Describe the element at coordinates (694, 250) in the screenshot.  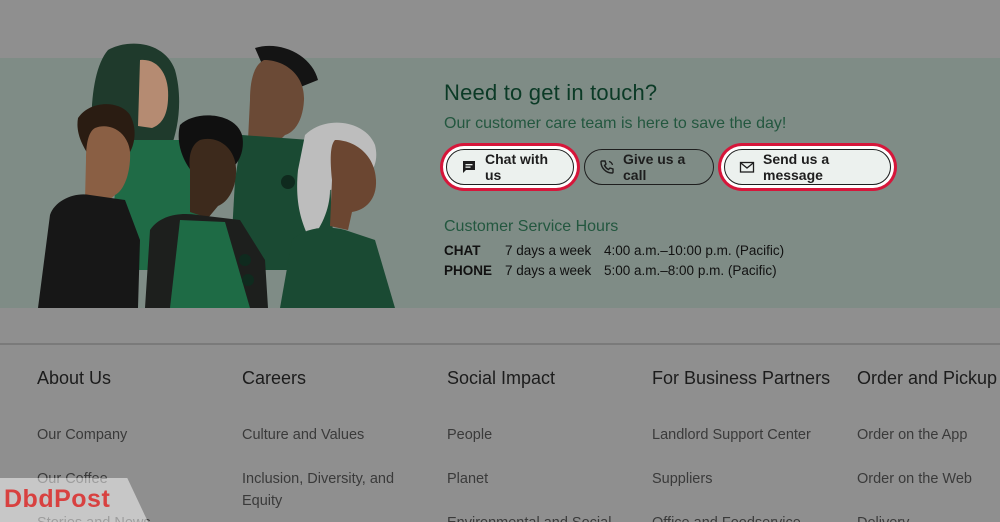
I see `hours-time: 4:00 a.m.–10:00 p.m. (Pacific)` at that location.